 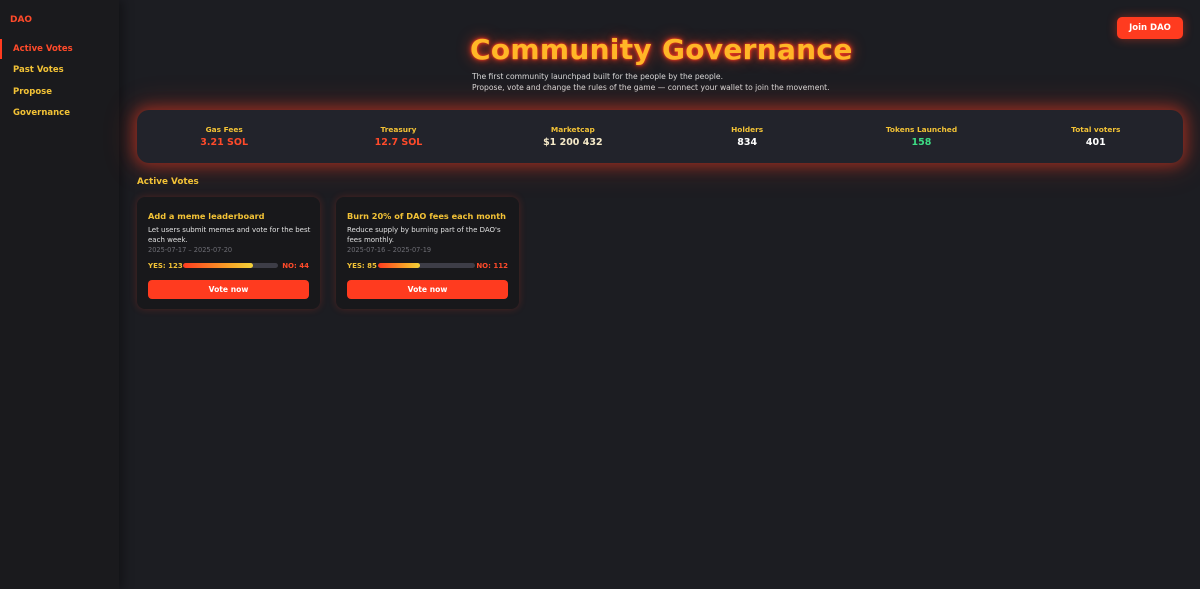 What do you see at coordinates (426, 216) in the screenshot?
I see `vote-card-title: Burn 20% of DAO fees each month` at bounding box center [426, 216].